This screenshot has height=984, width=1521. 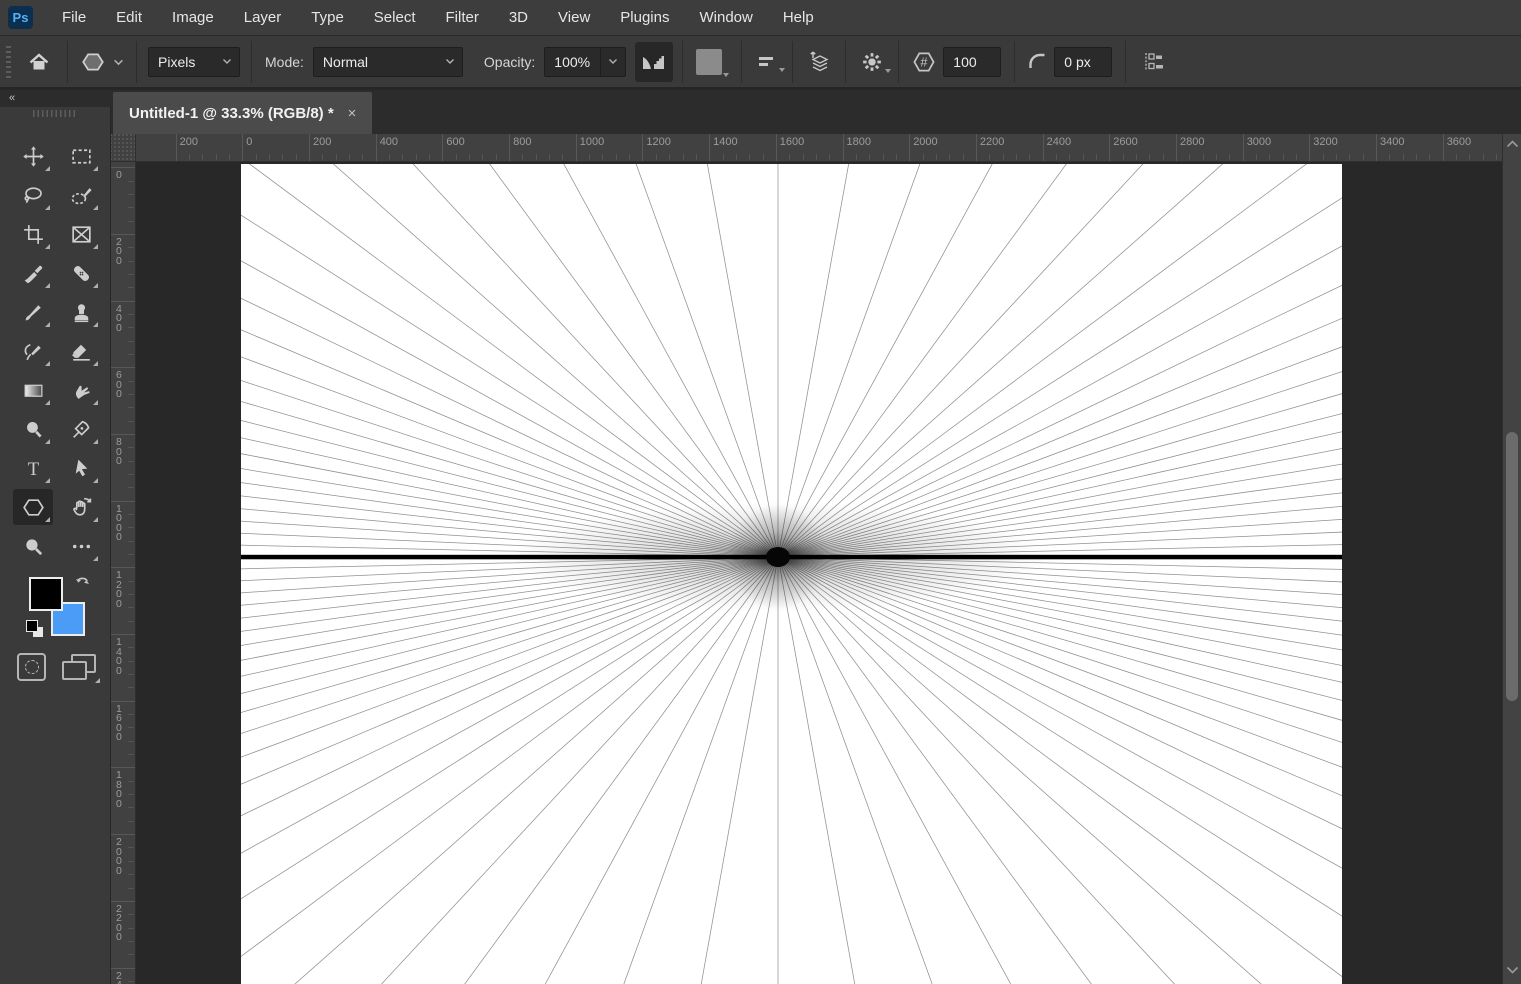 What do you see at coordinates (81, 273) in the screenshot?
I see `healing-brush-tool` at bounding box center [81, 273].